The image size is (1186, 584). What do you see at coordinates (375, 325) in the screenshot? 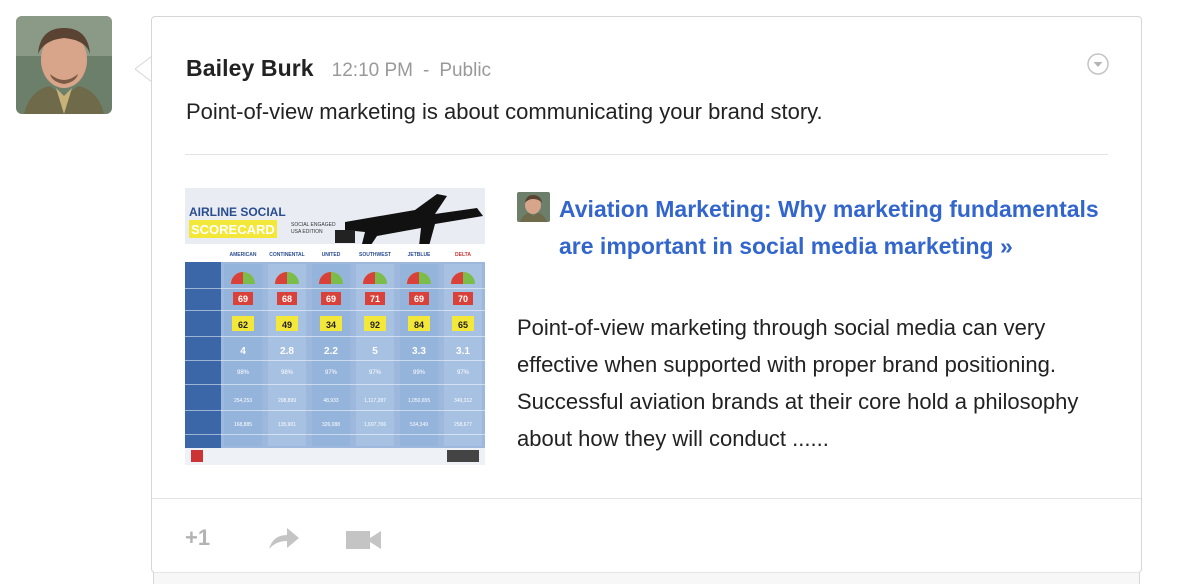
I see `thumb-score-engage: 92` at bounding box center [375, 325].